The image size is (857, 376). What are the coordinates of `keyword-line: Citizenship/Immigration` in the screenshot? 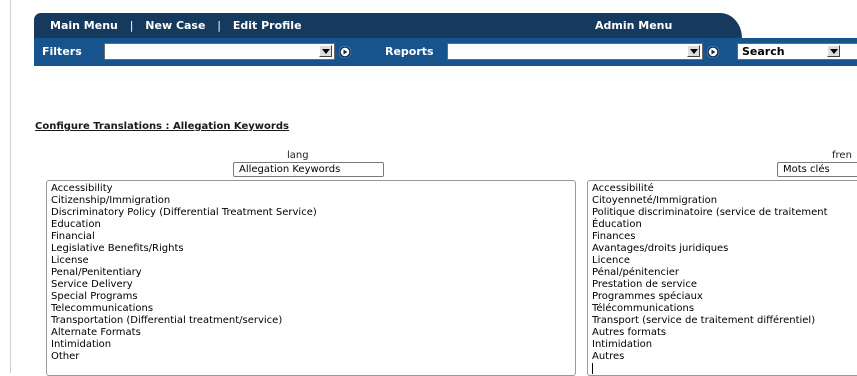 It's located at (111, 200).